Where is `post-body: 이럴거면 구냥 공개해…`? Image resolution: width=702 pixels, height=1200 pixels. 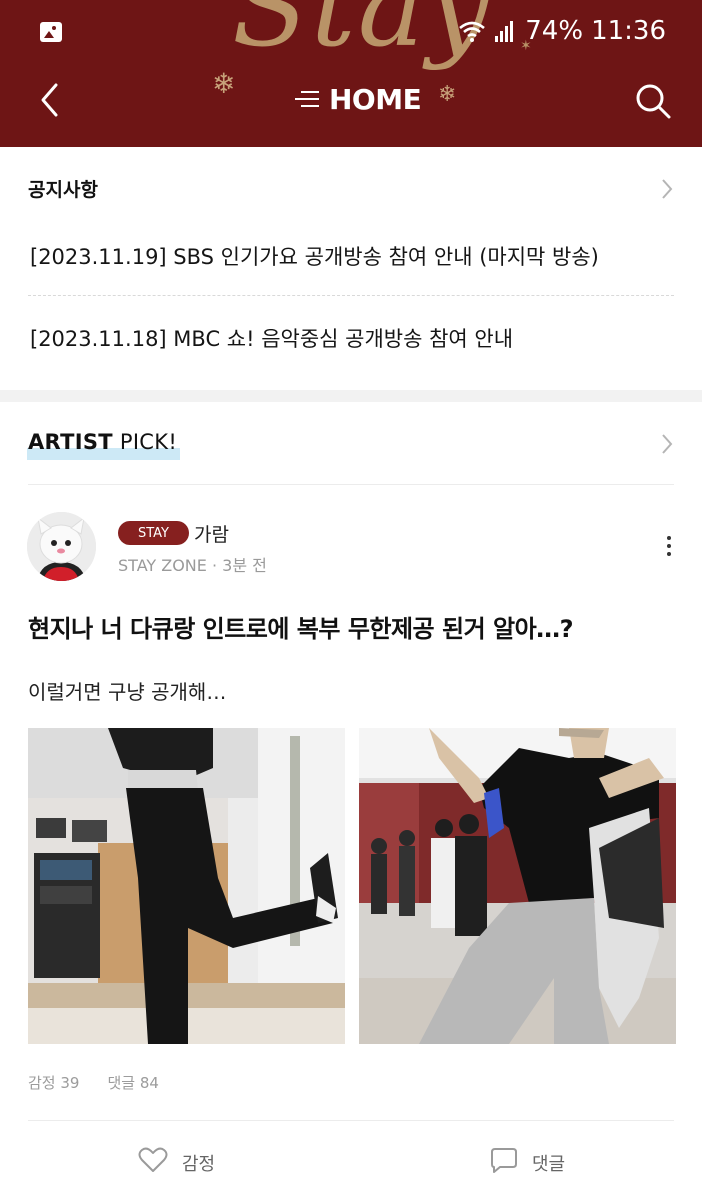 post-body: 이럴거면 구냥 공개해… is located at coordinates (127, 690).